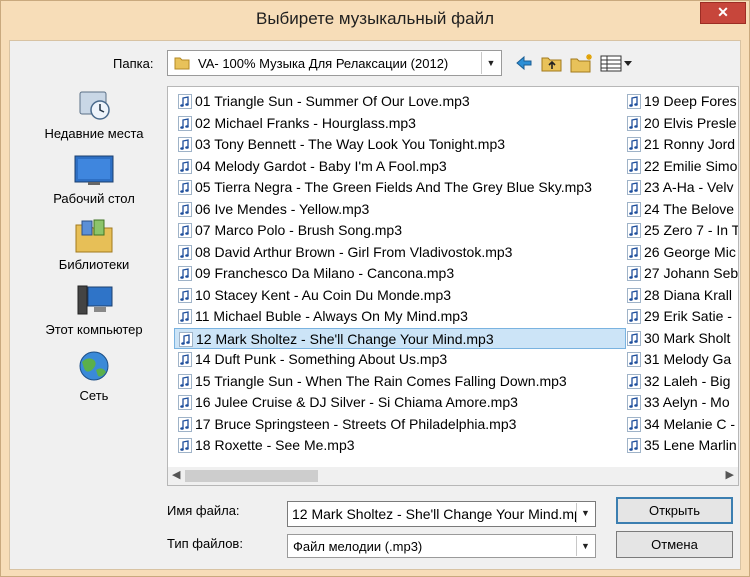 This screenshot has height=577, width=750. I want to click on file-item: 24 The Belove, so click(680, 209).